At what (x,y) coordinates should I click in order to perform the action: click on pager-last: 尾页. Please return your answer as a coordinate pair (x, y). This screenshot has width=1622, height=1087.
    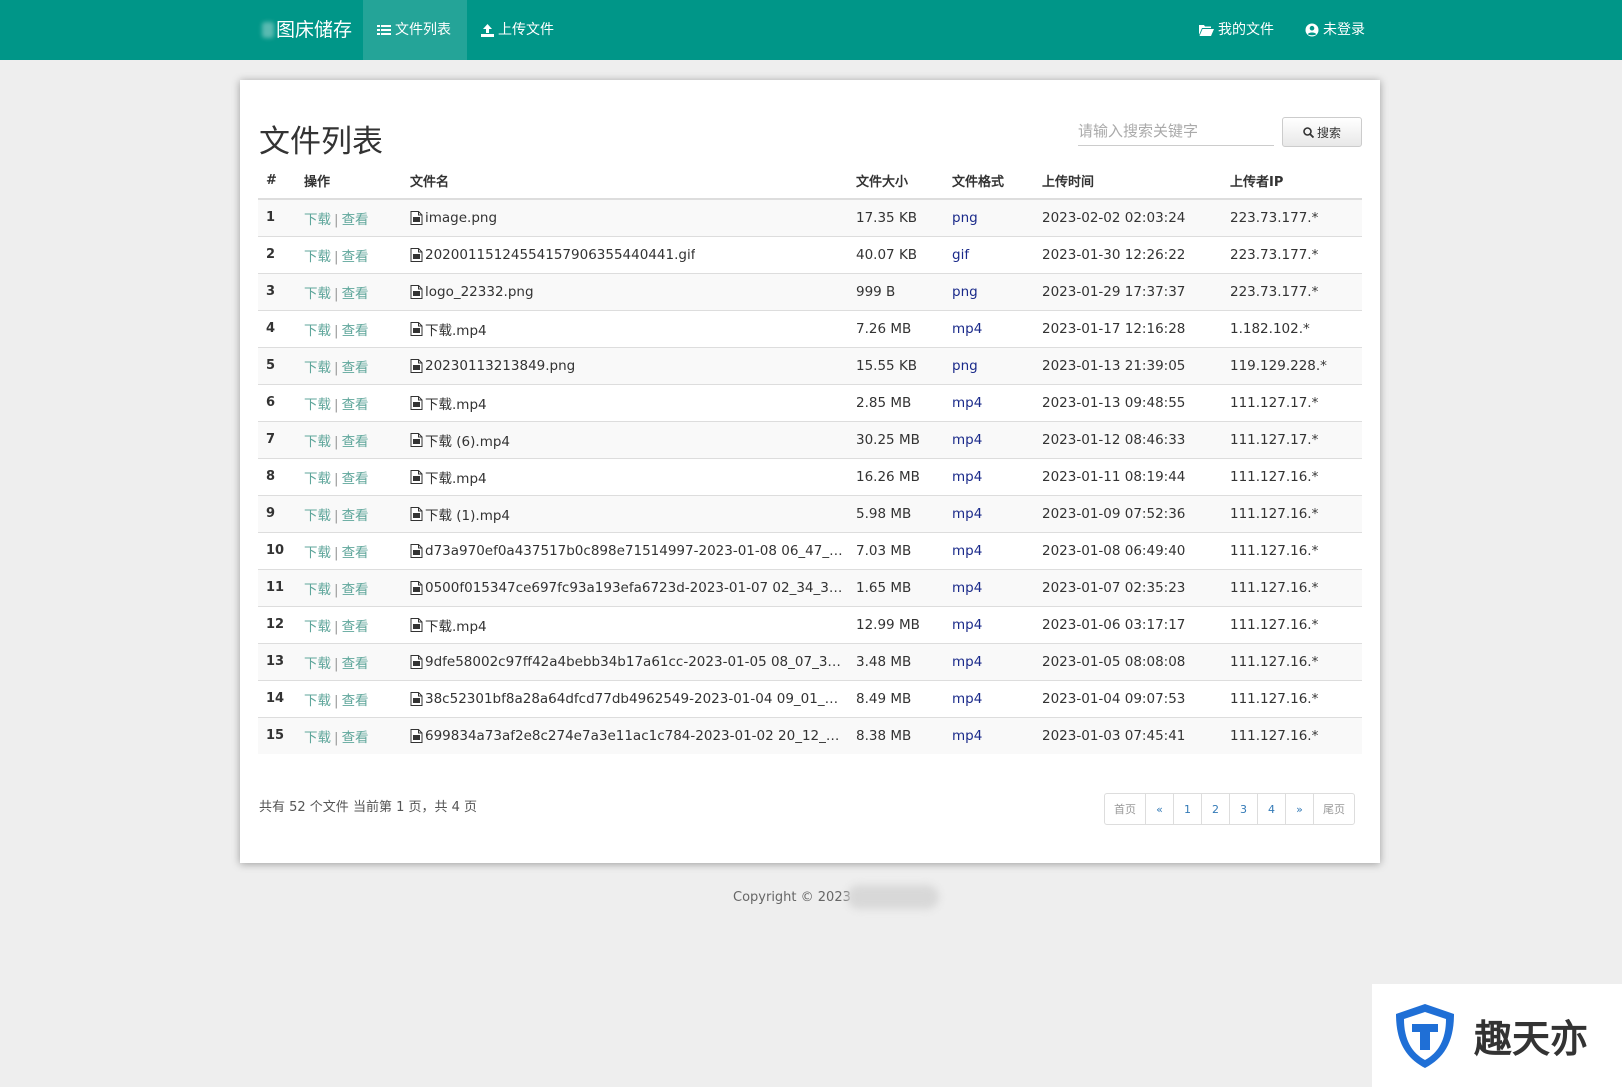
    Looking at the image, I should click on (1333, 809).